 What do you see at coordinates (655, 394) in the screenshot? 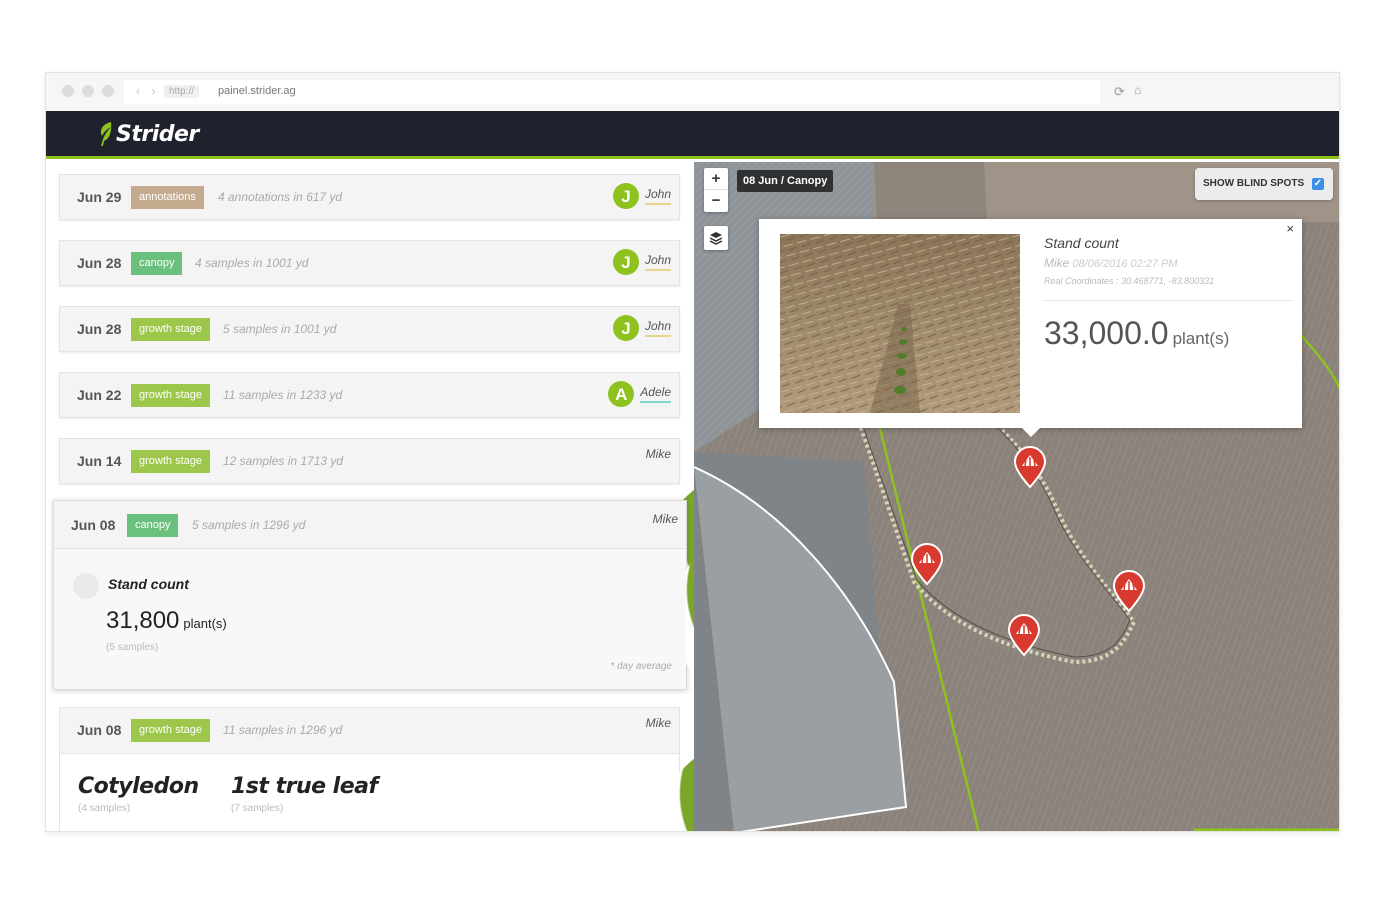
I see `user-name: Adele` at bounding box center [655, 394].